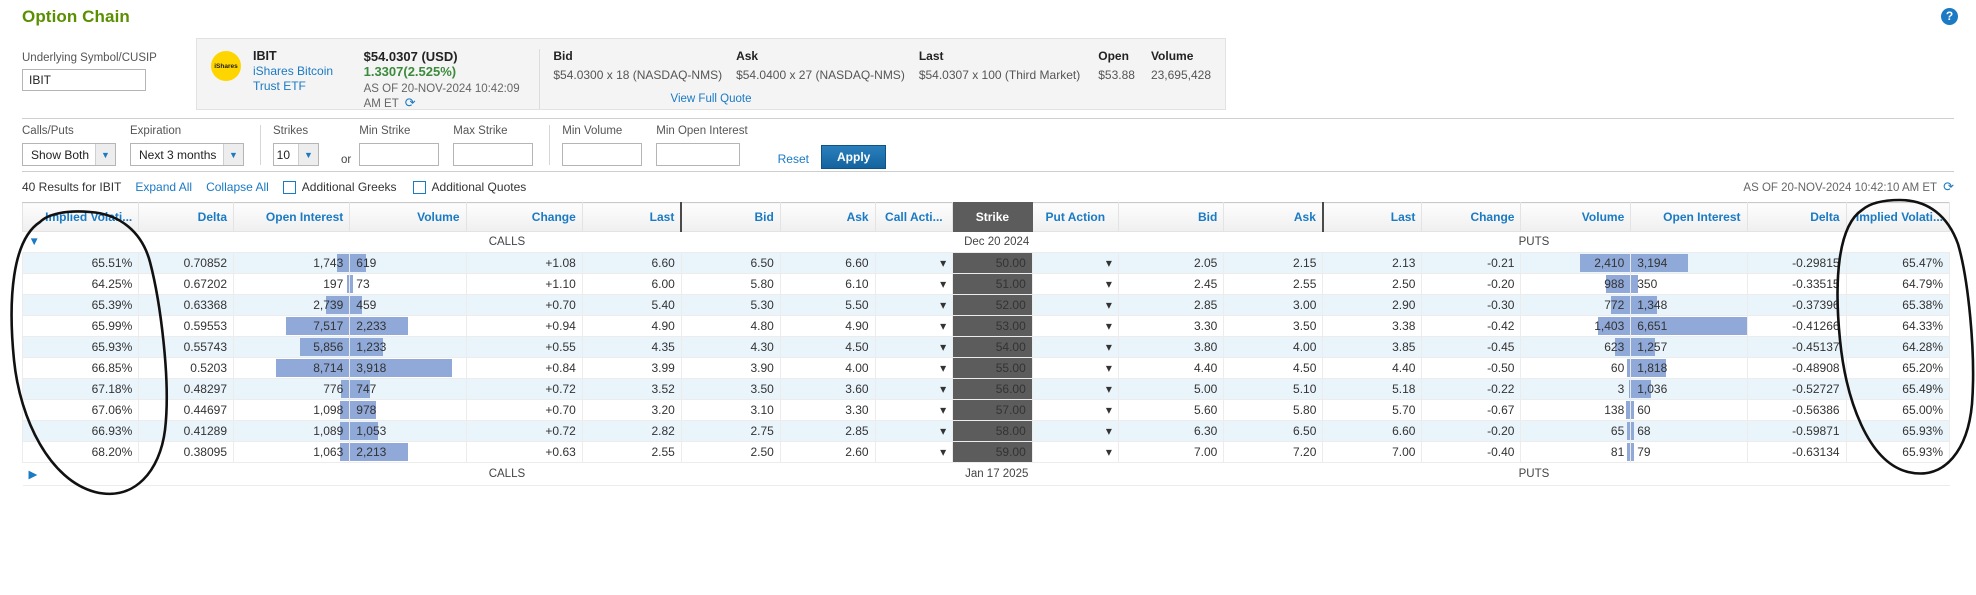  I want to click on cell-call-last: 3.99, so click(631, 368).